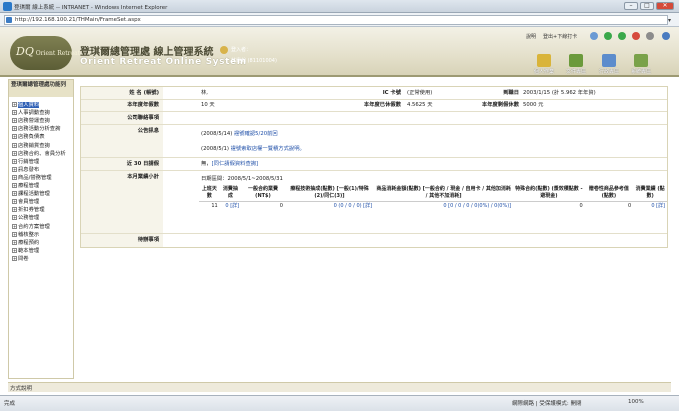  I want to click on close-button: ✕, so click(665, 6).